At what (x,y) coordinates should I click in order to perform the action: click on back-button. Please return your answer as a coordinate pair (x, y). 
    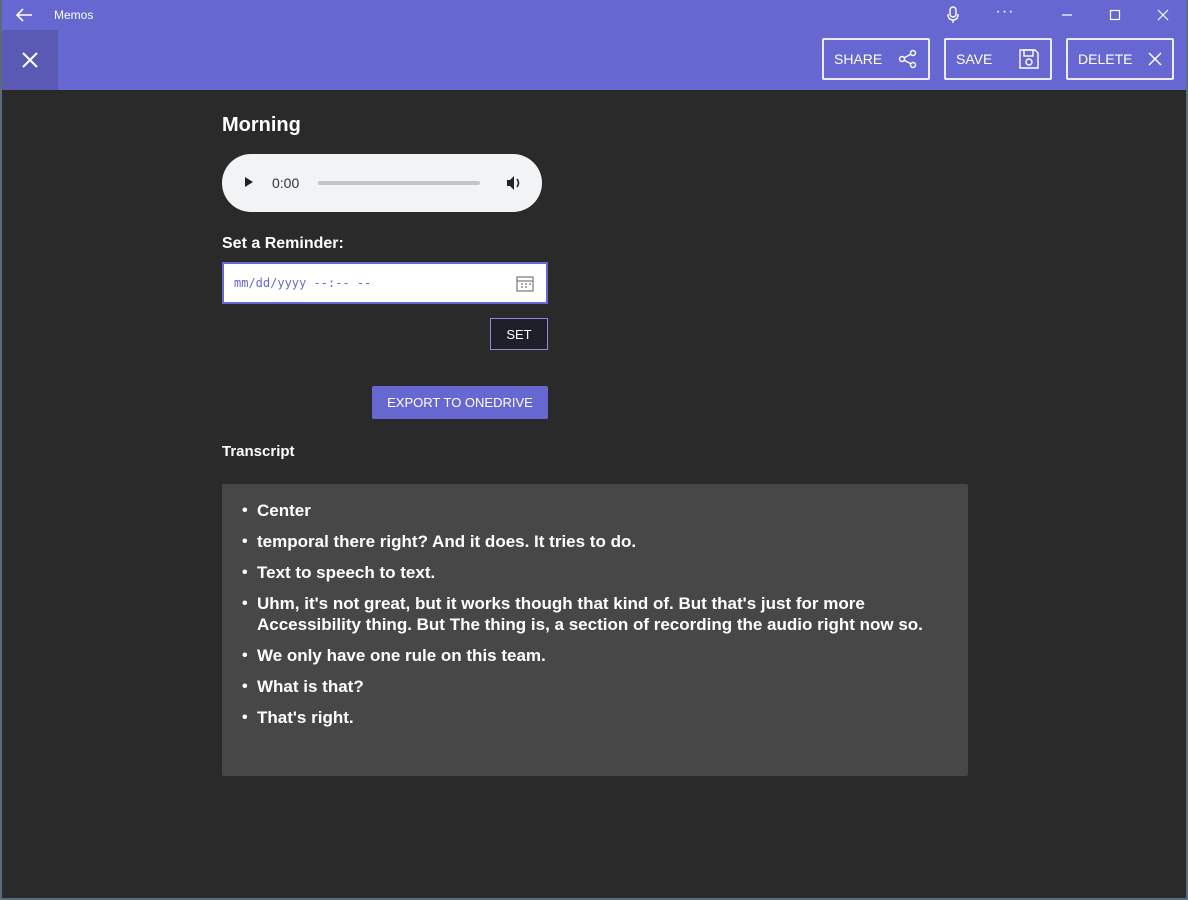
    Looking at the image, I should click on (24, 15).